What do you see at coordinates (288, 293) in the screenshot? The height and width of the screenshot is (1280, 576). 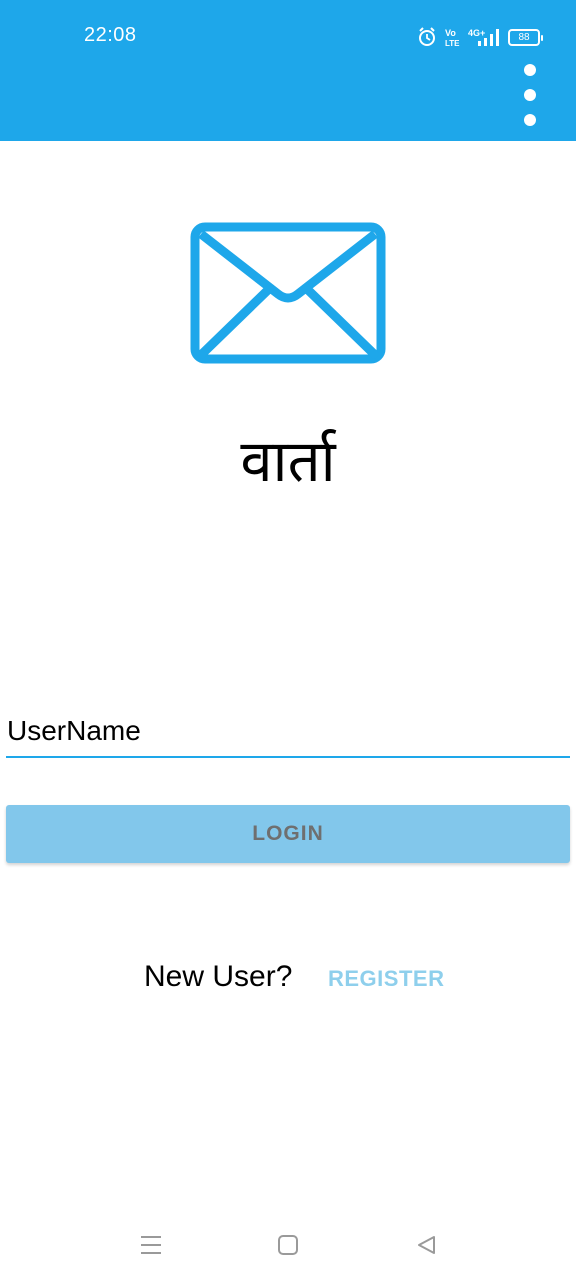 I see `envelope-icon` at bounding box center [288, 293].